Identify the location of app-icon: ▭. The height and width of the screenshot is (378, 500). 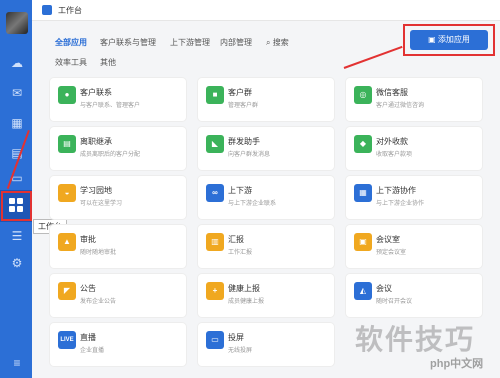
(215, 340).